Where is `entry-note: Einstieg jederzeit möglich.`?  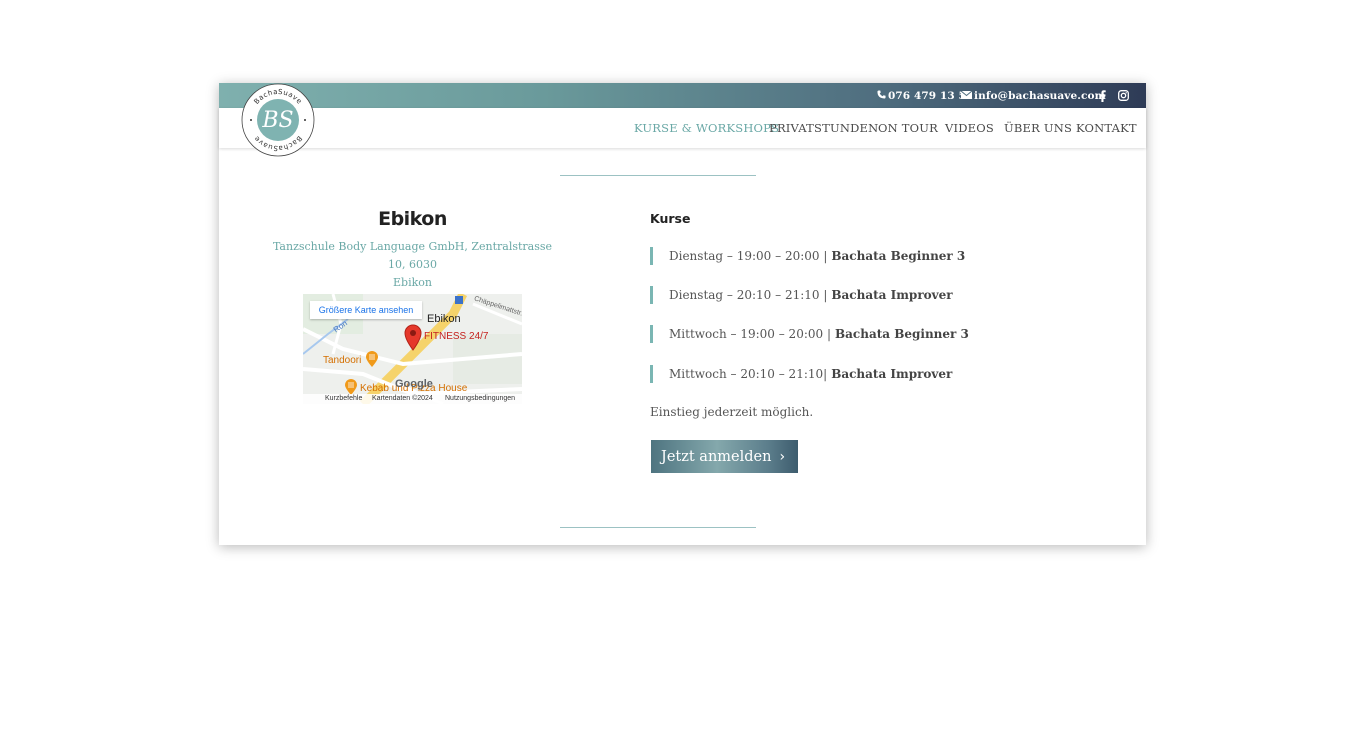
entry-note: Einstieg jederzeit möglich. is located at coordinates (732, 412).